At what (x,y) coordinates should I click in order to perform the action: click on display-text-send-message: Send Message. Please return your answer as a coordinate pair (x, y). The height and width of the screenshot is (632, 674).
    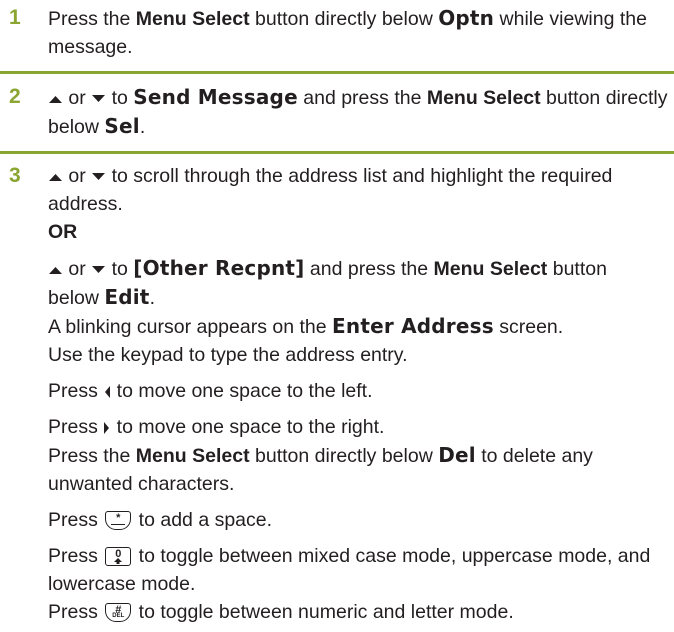
    Looking at the image, I should click on (215, 97).